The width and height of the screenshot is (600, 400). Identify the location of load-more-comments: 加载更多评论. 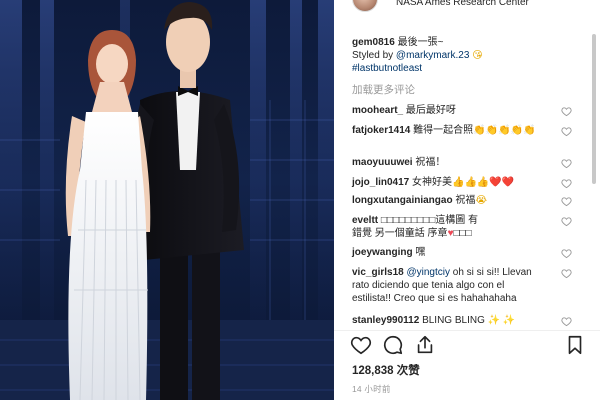
(463, 90).